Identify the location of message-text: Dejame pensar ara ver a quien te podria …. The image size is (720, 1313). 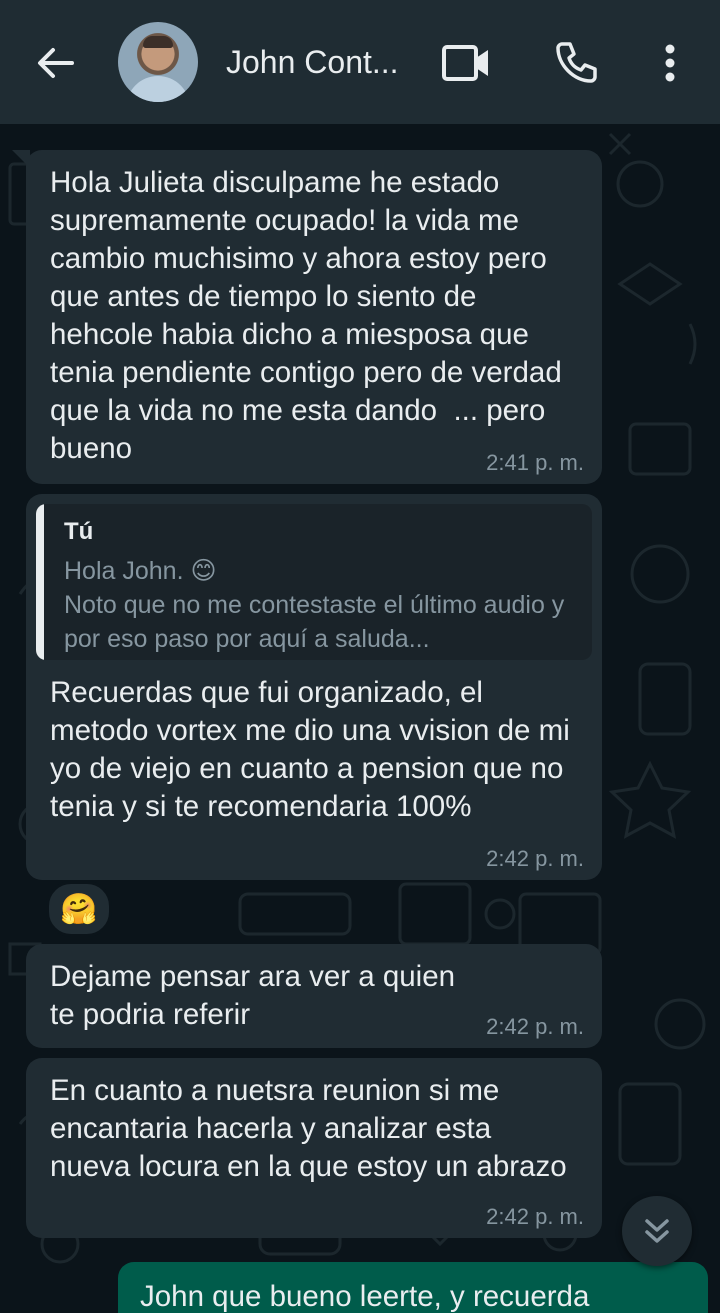
(257, 995).